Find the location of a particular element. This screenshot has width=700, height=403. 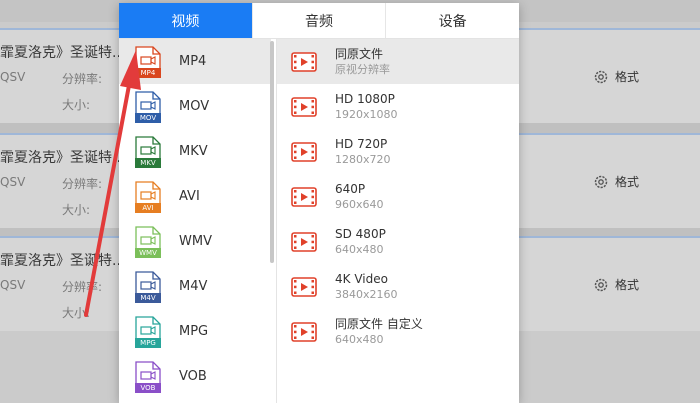

resolution-item: 同原文件 自定义 640x480 is located at coordinates (398, 331).